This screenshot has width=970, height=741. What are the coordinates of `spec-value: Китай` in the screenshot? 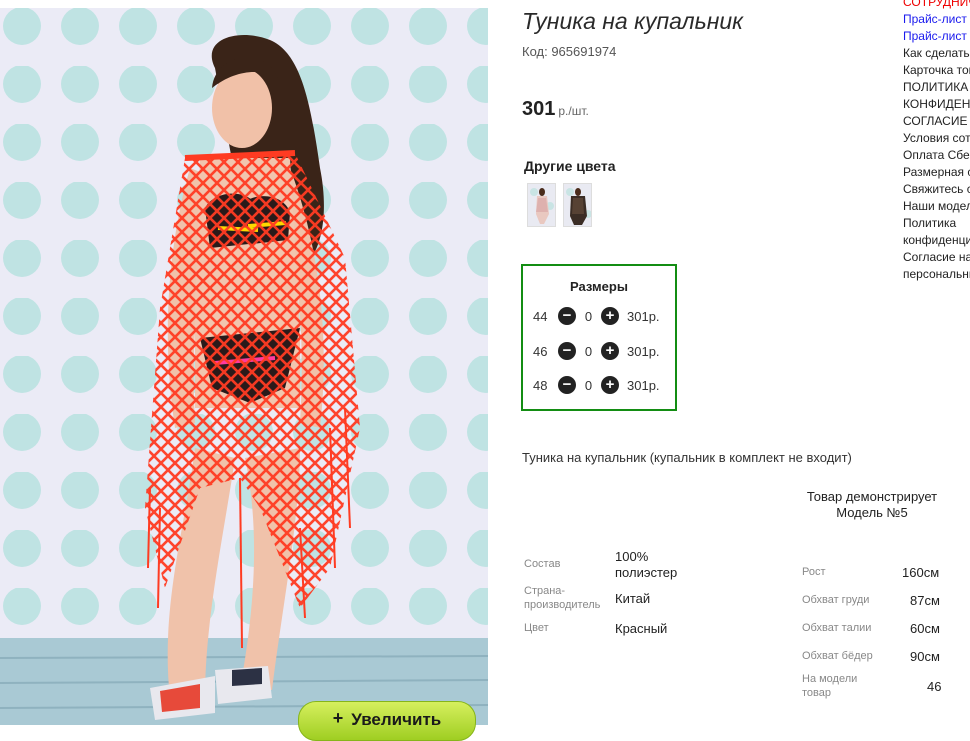 It's located at (633, 598).